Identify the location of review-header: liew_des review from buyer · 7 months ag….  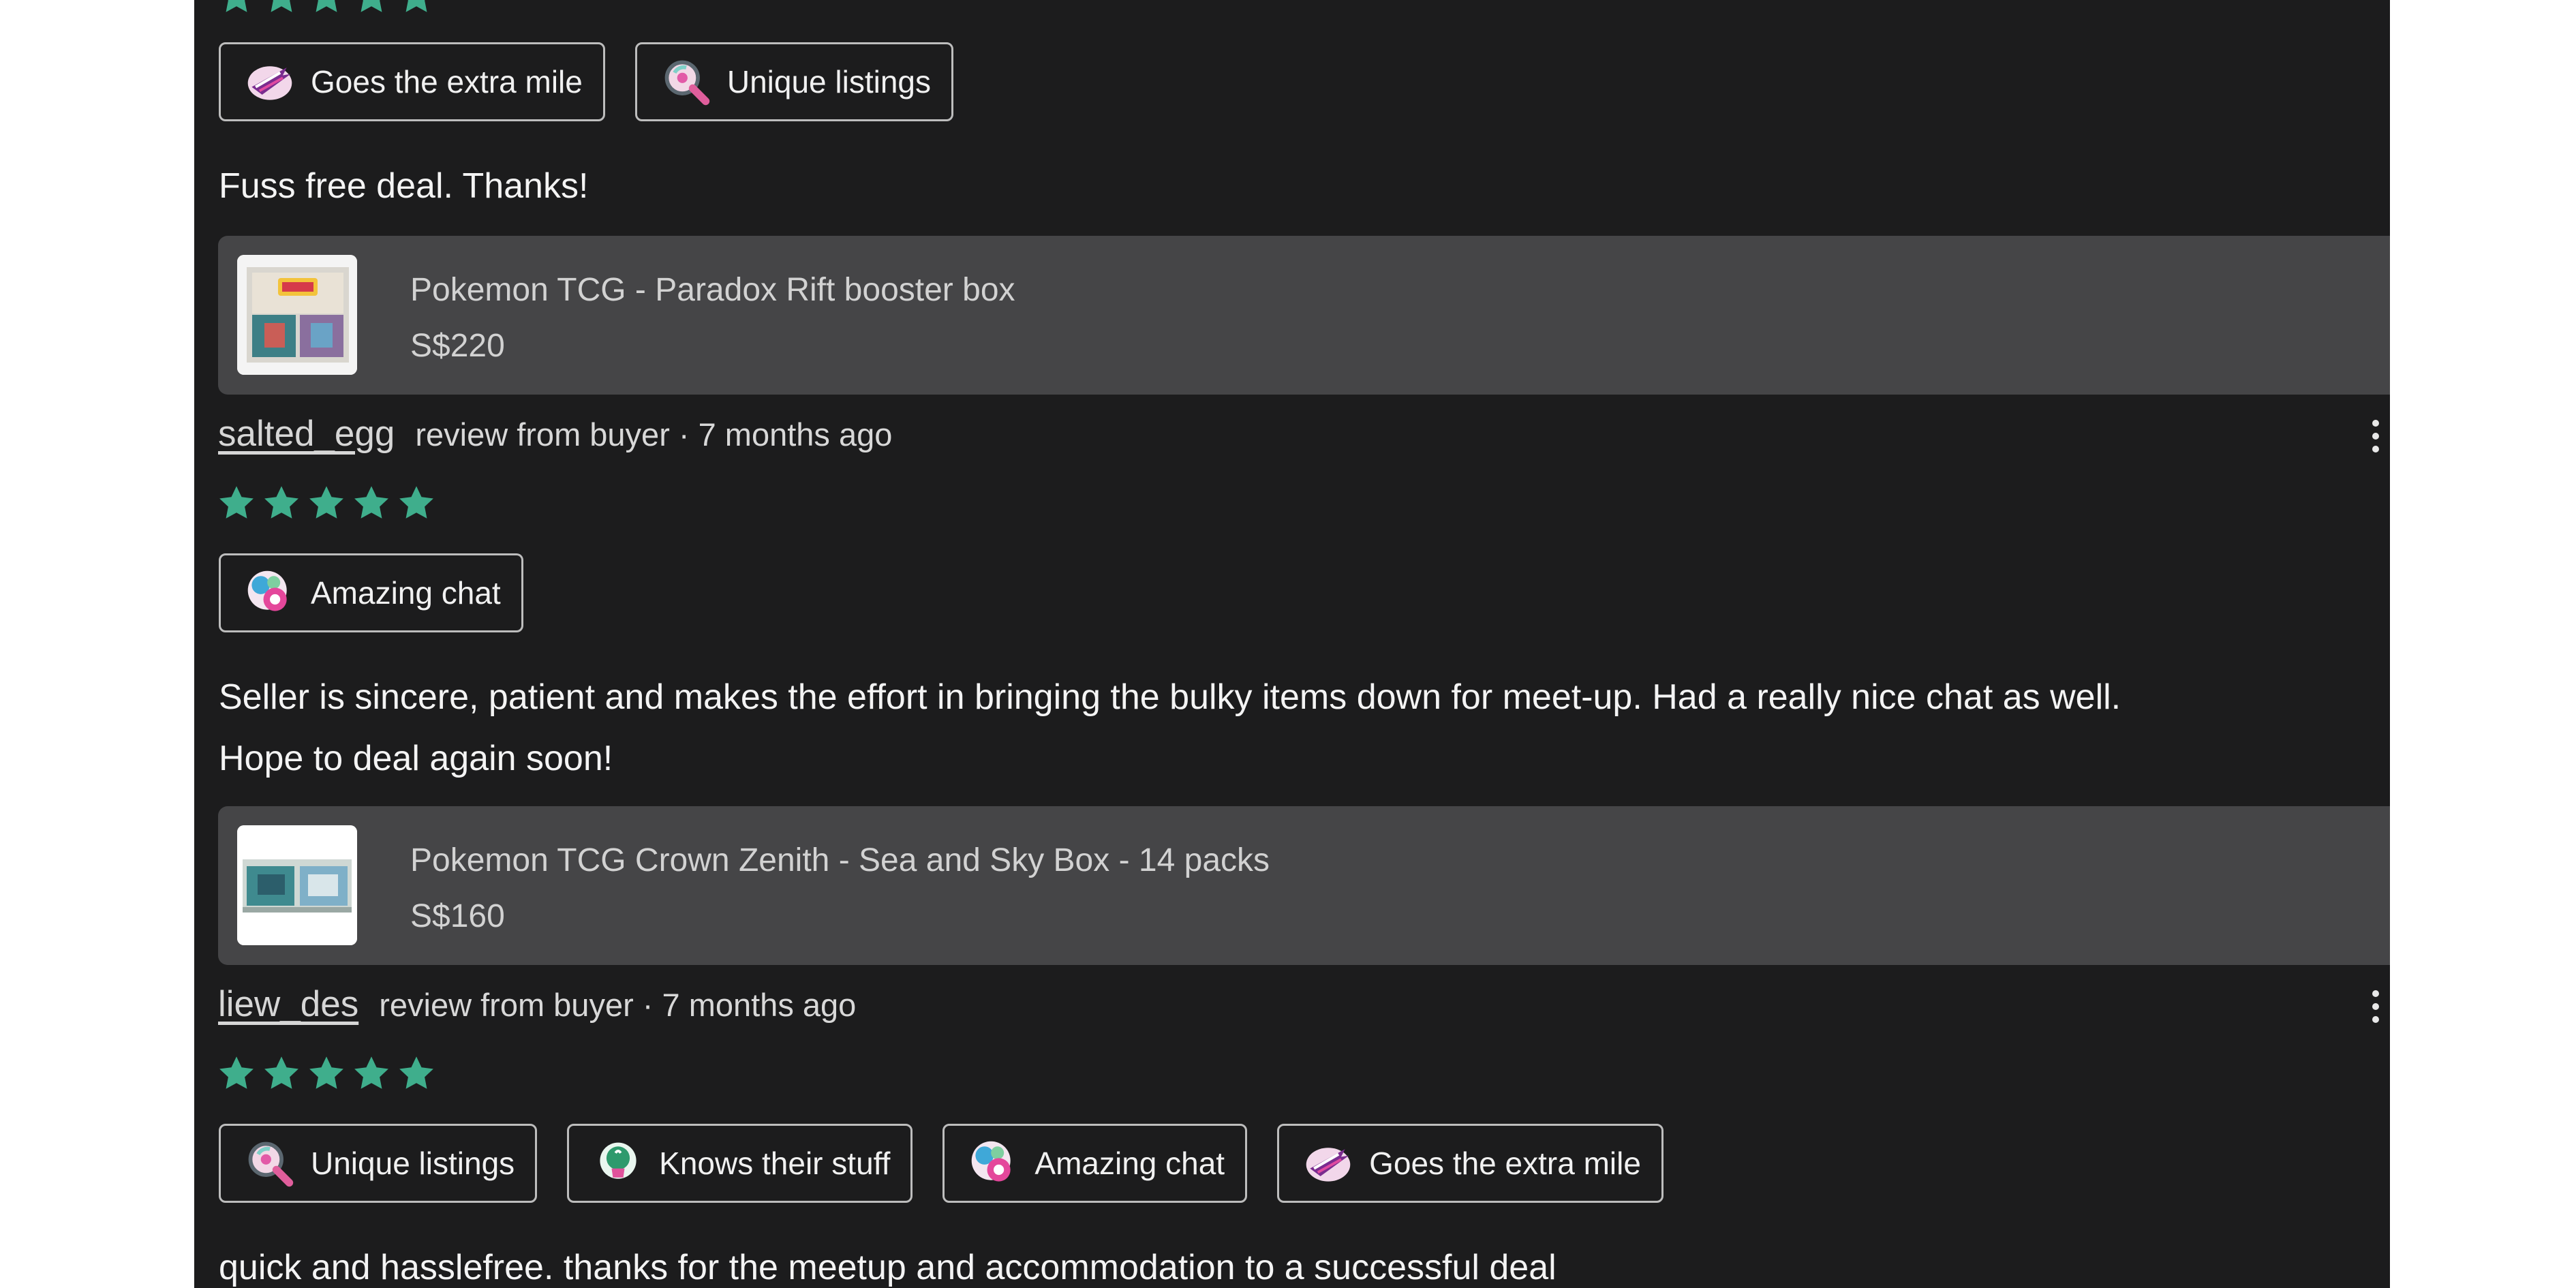
(537, 1004).